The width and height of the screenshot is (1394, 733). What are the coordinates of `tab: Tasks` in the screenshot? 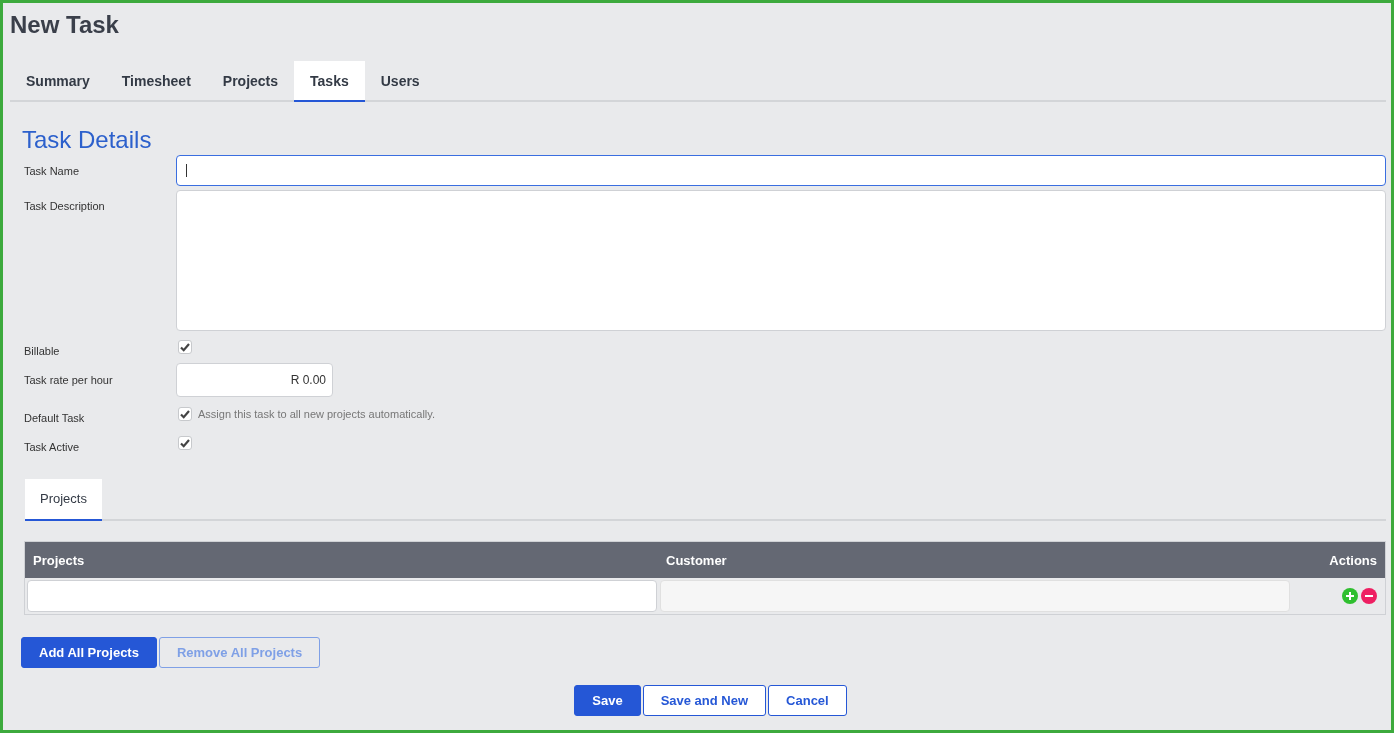 It's located at (329, 81).